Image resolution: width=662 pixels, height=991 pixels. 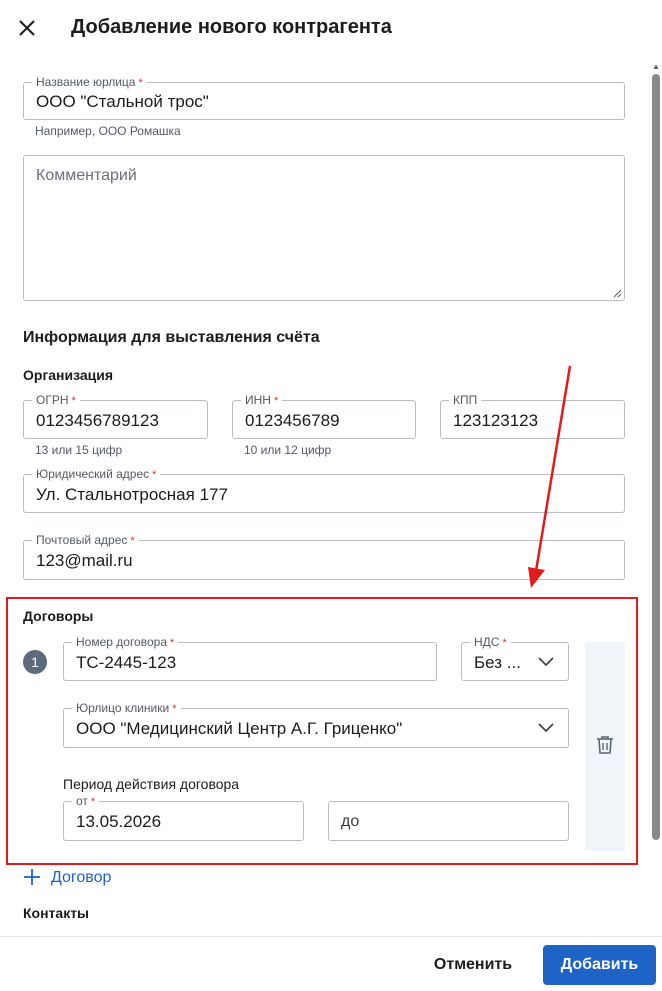 I want to click on page-title: Добавление нового контрагента, so click(x=231, y=27).